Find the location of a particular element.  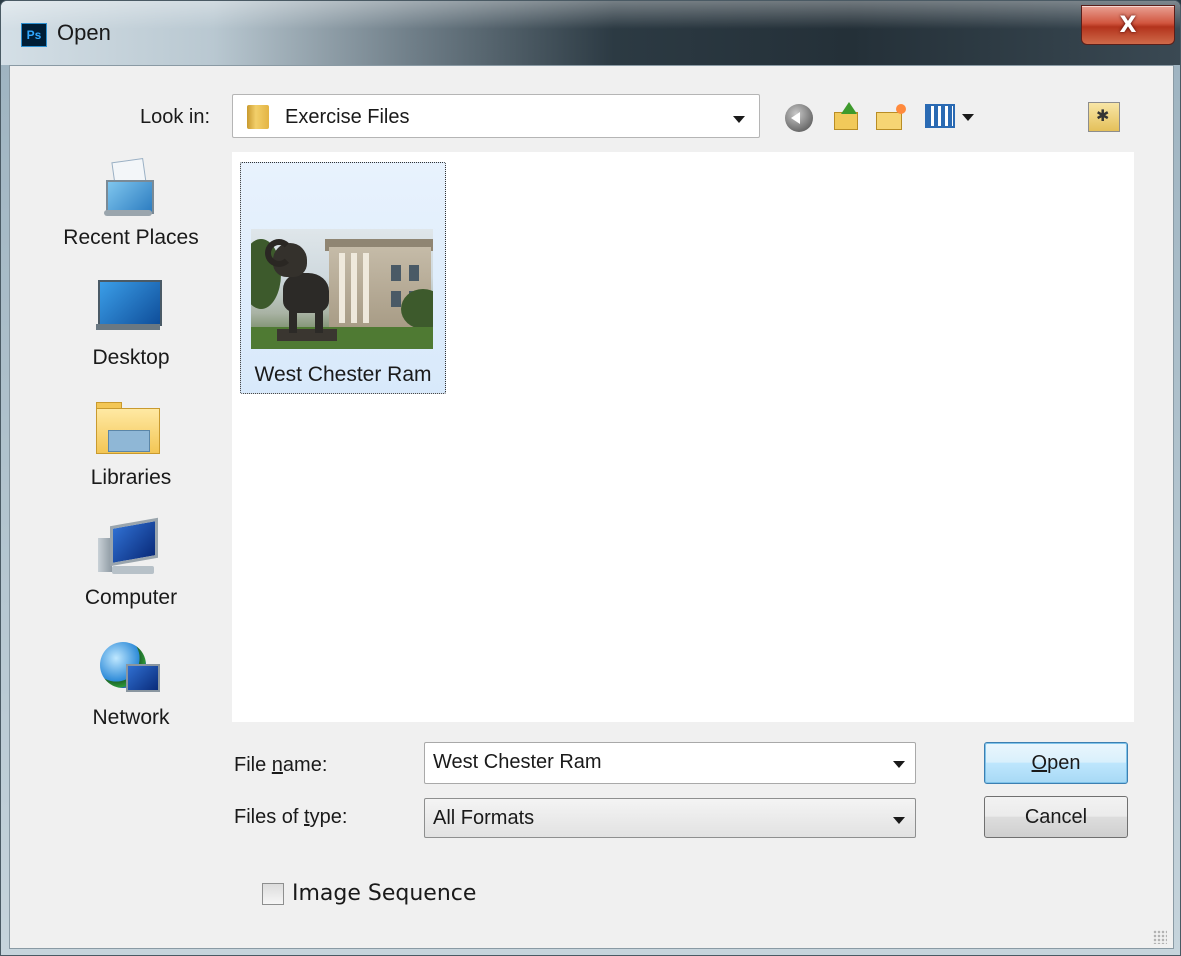

photoshop-app-icon: Ps is located at coordinates (34, 35).